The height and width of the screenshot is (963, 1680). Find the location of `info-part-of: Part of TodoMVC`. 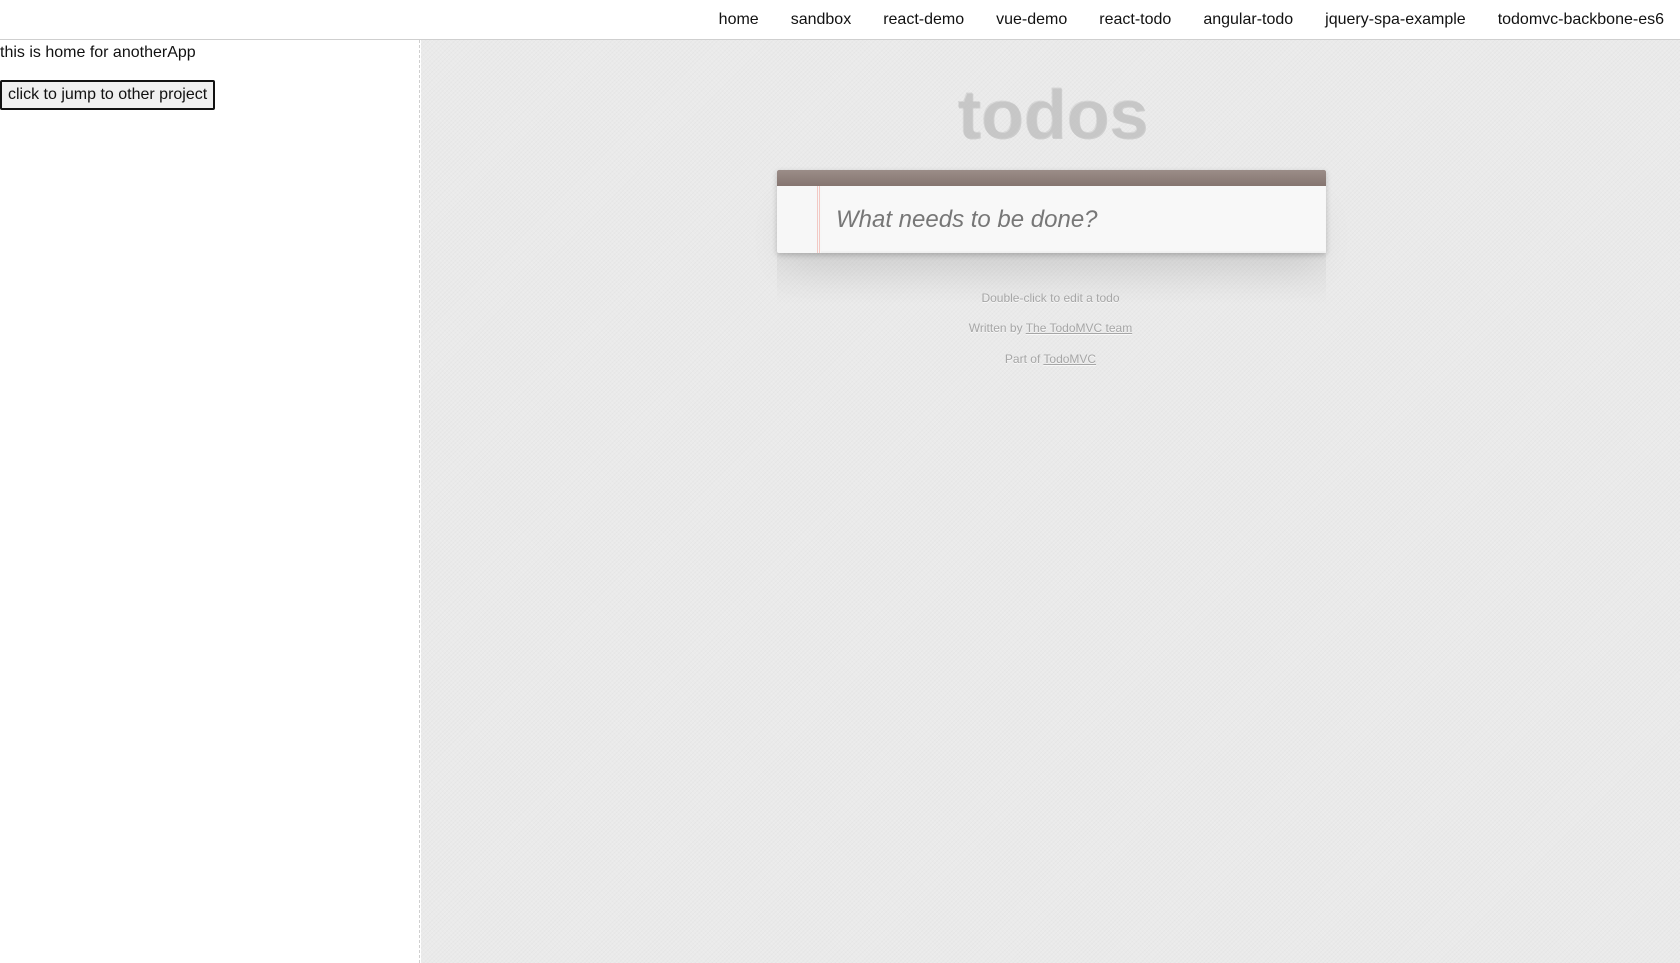

info-part-of: Part of TodoMVC is located at coordinates (1050, 359).